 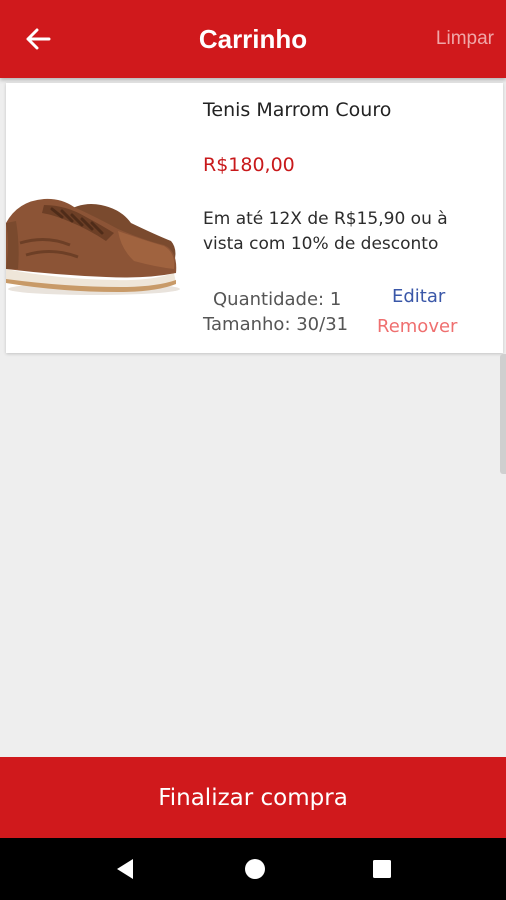 What do you see at coordinates (382, 869) in the screenshot?
I see `nav-recents-square-icon` at bounding box center [382, 869].